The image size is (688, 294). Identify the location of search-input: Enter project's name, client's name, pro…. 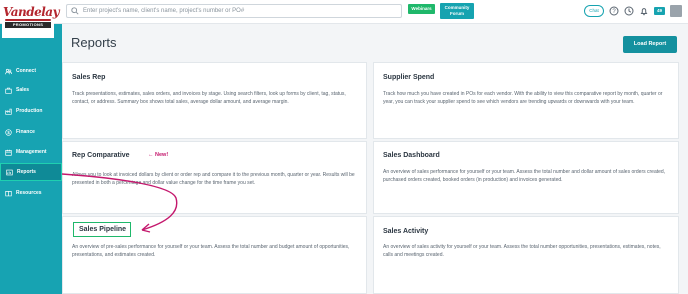
(234, 11).